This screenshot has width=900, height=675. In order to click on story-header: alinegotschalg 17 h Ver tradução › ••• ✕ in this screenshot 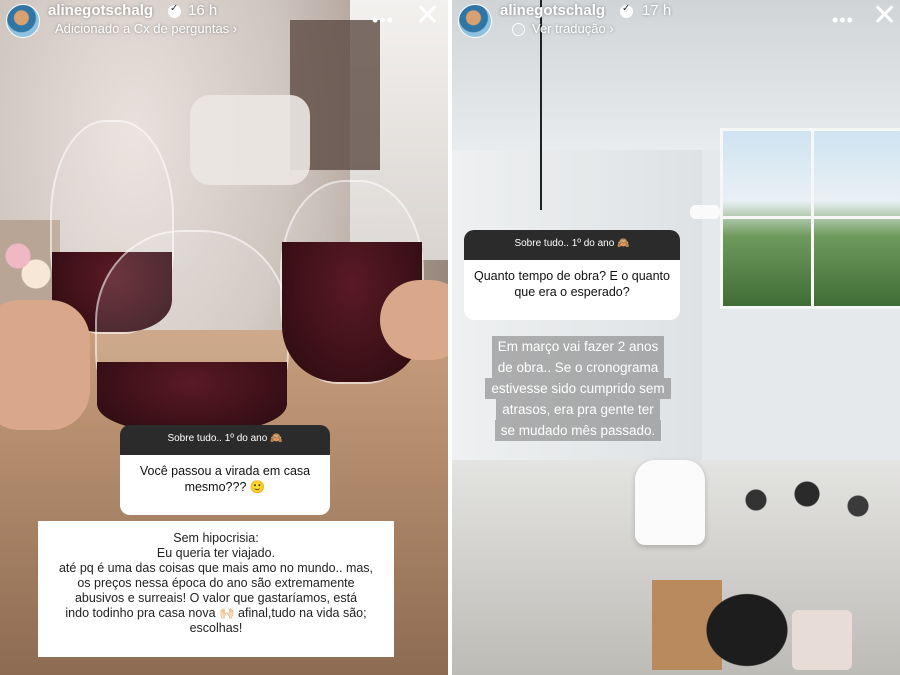, I will do `click(676, 24)`.